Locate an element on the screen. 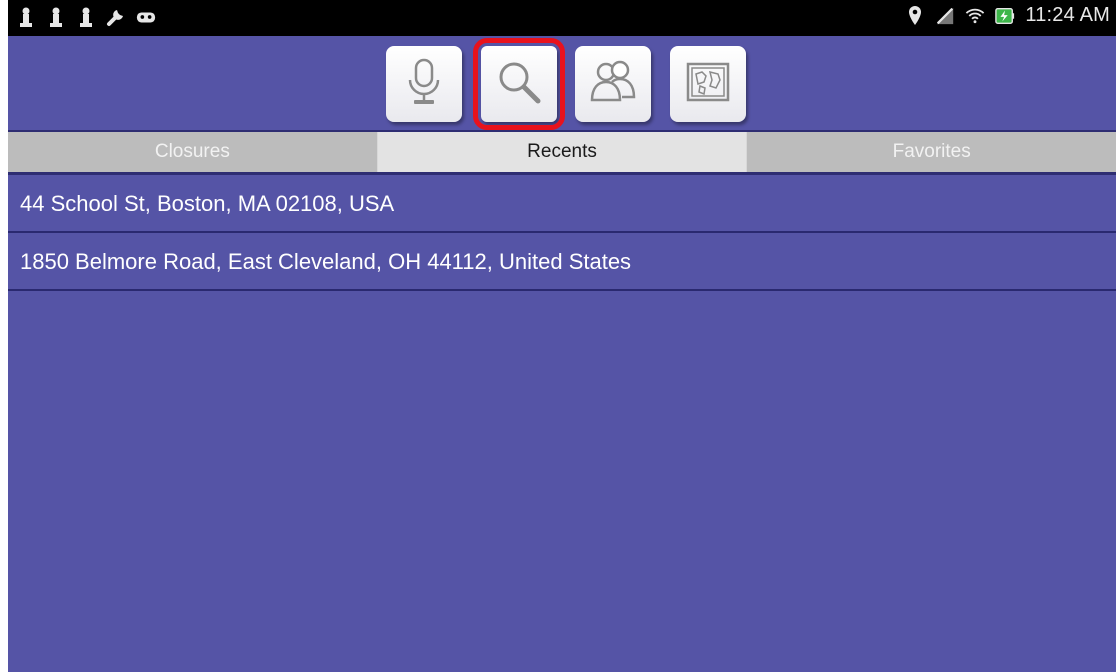 This screenshot has height=672, width=1116. notification-icons is located at coordinates (86, 17).